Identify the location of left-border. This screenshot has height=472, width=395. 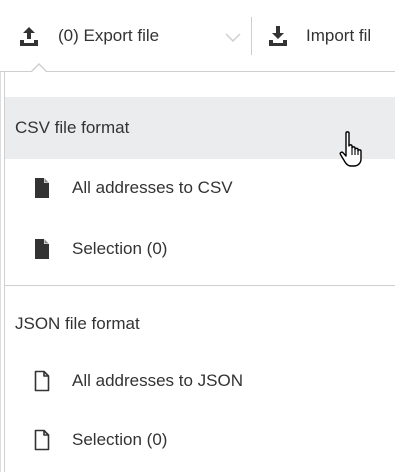
(0, 272).